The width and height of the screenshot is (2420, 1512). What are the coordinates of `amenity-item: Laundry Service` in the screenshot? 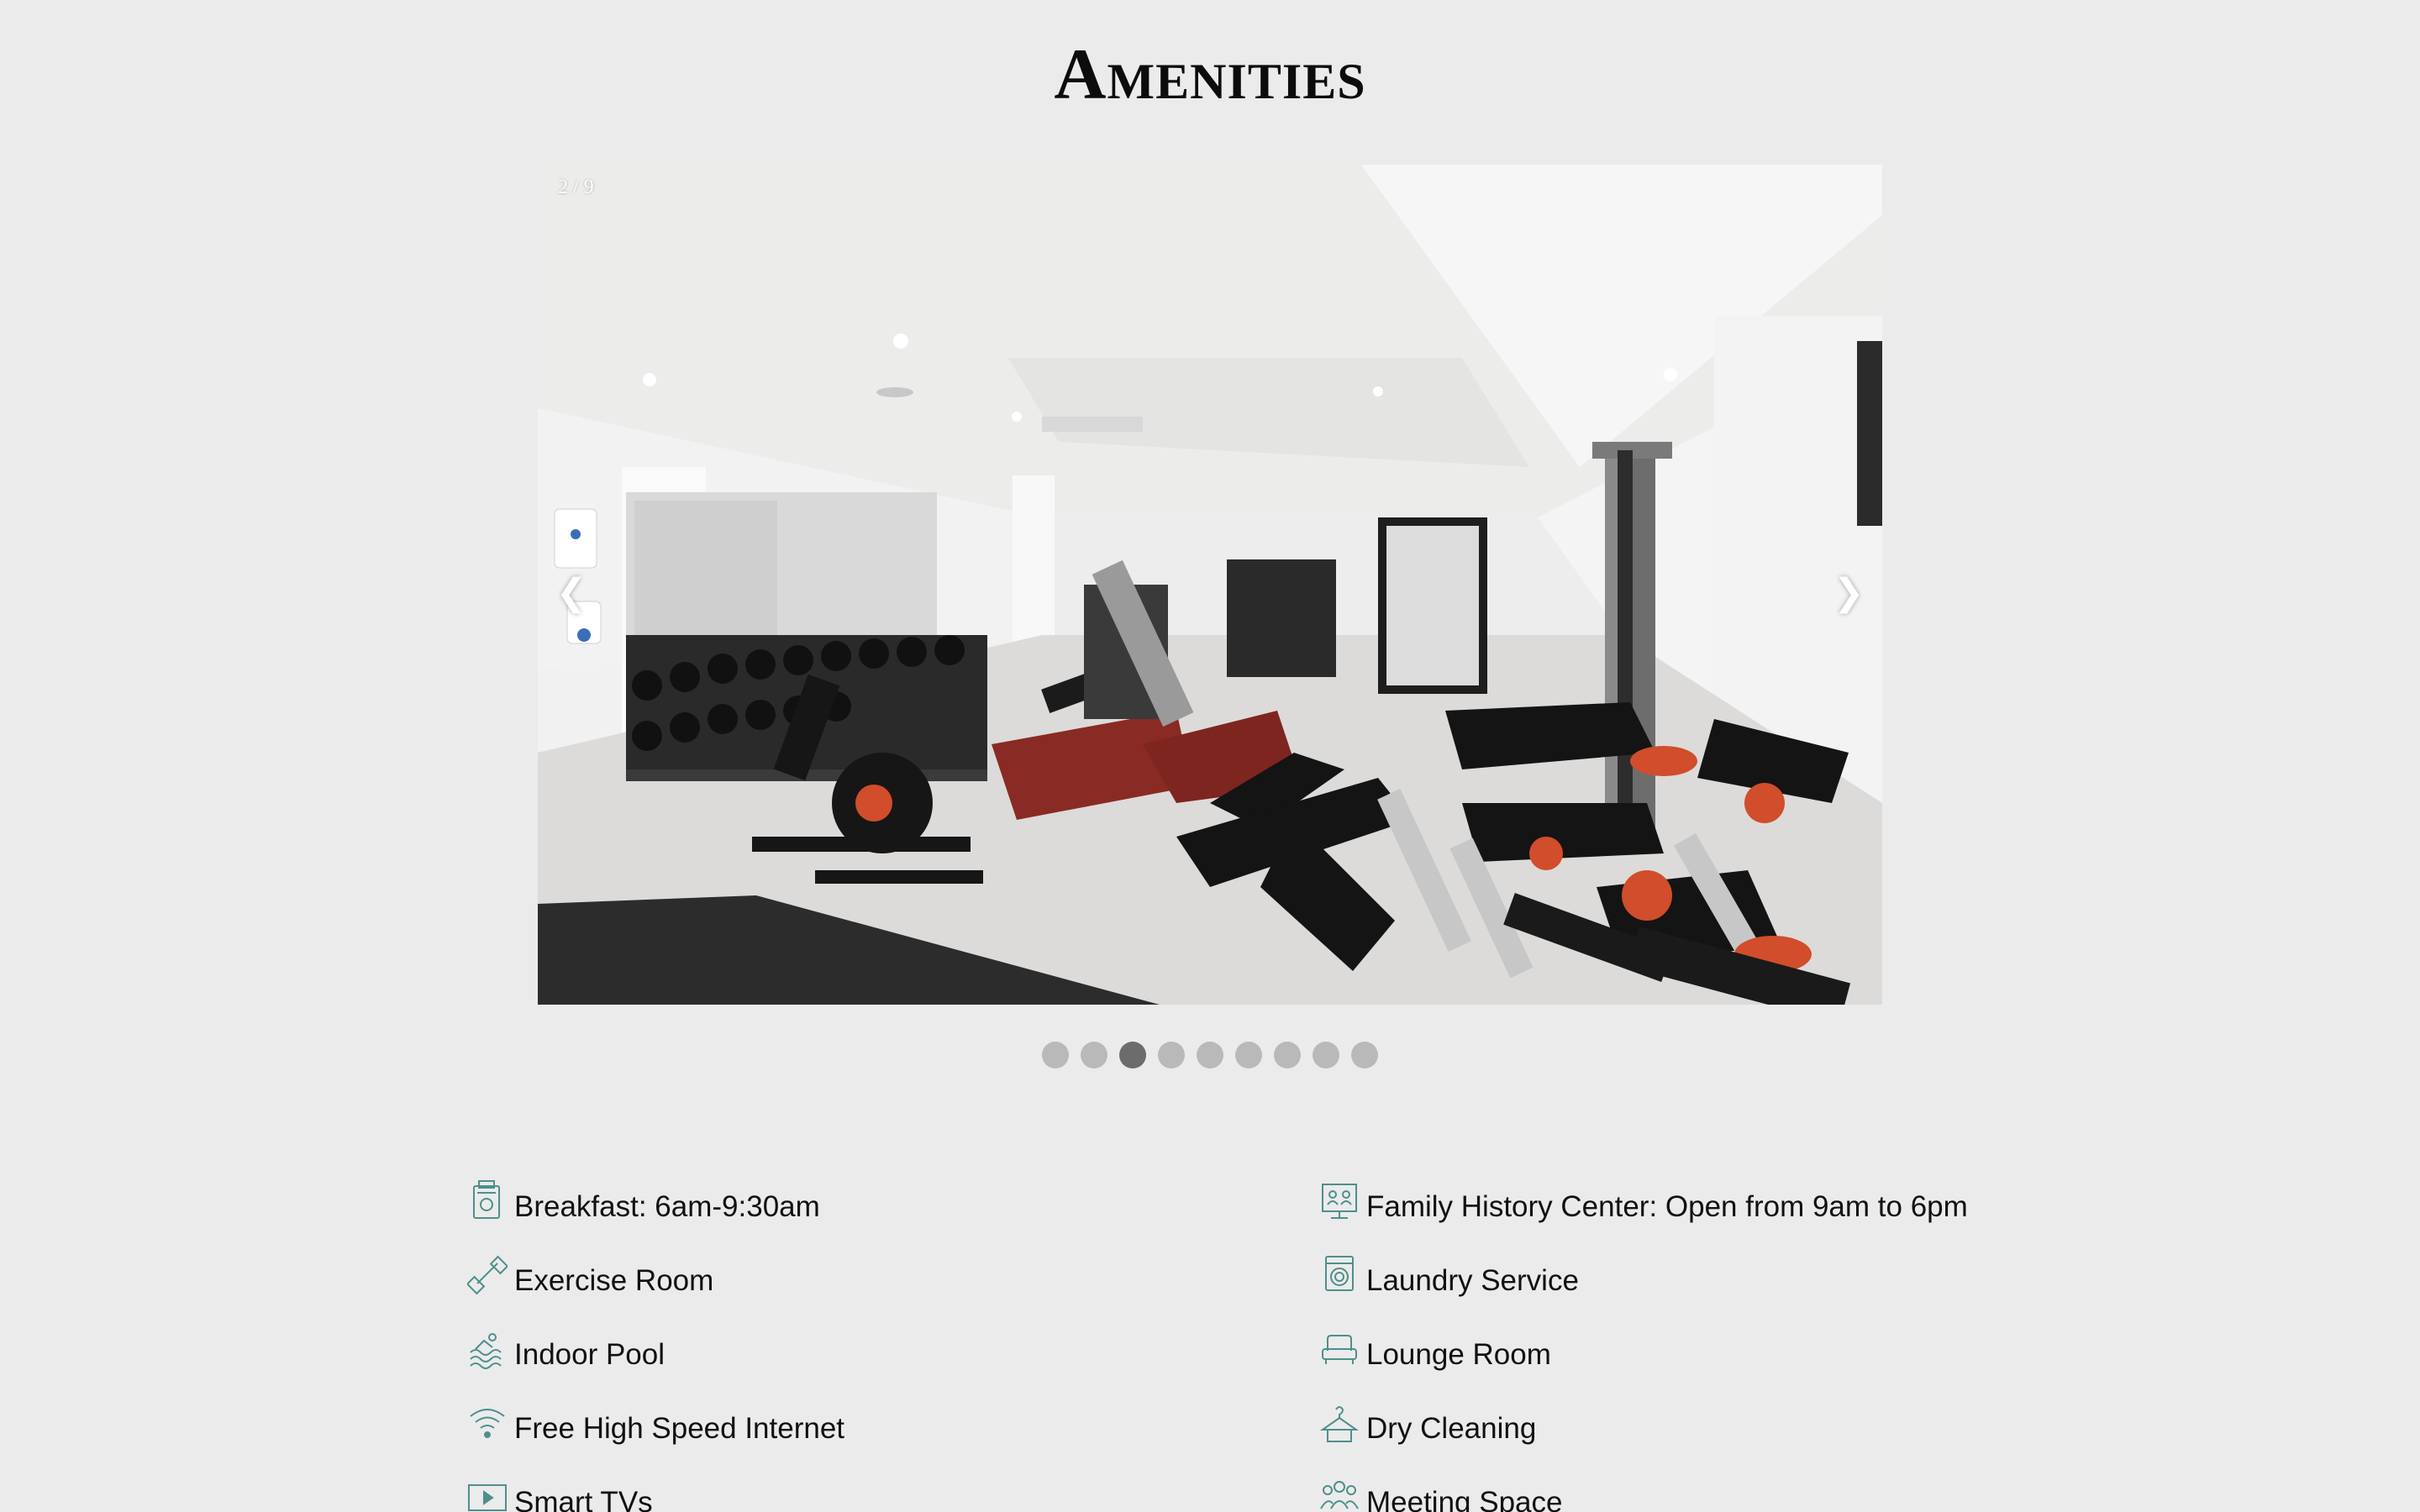 It's located at (1449, 1275).